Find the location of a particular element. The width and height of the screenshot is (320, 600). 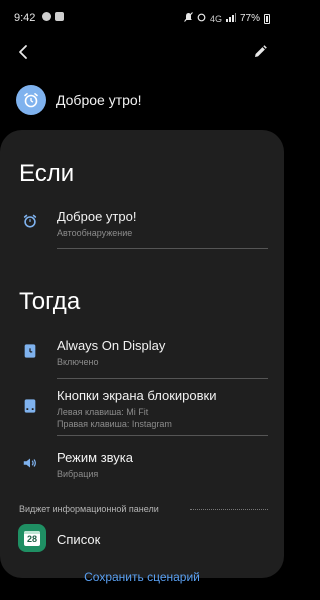

edit-button is located at coordinates (260, 52).